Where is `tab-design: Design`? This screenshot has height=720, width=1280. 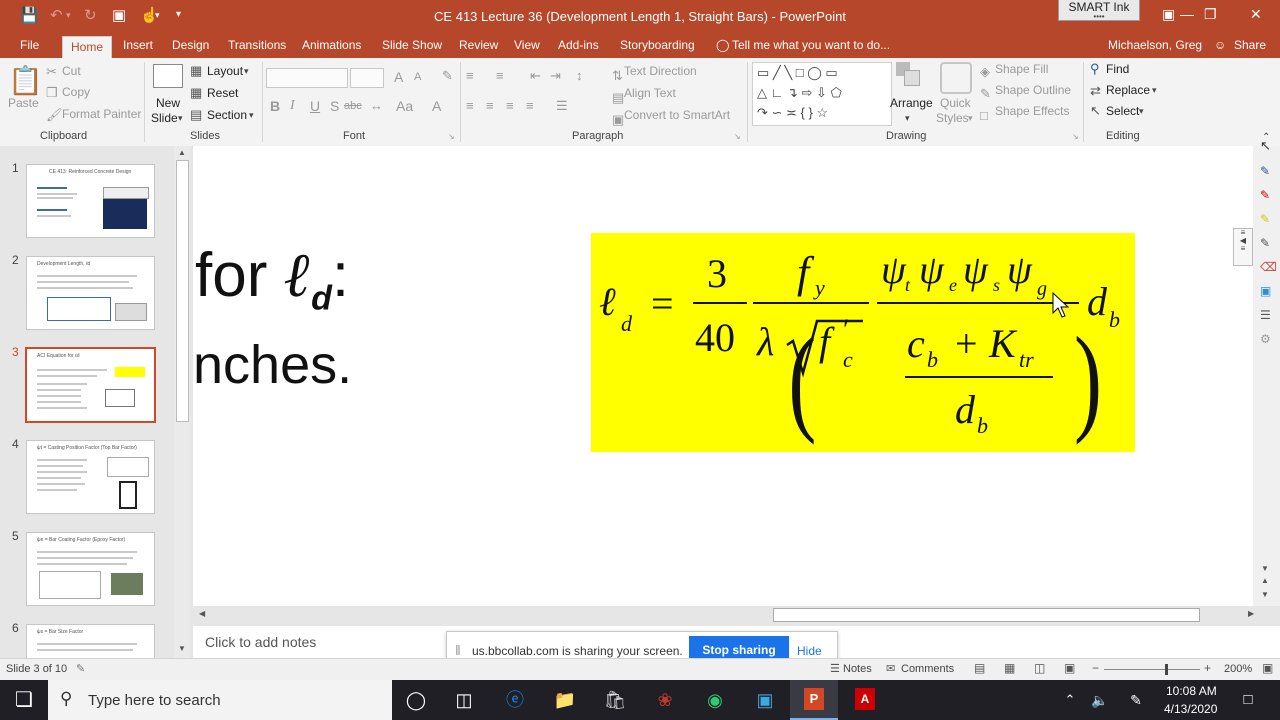
tab-design: Design is located at coordinates (190, 45).